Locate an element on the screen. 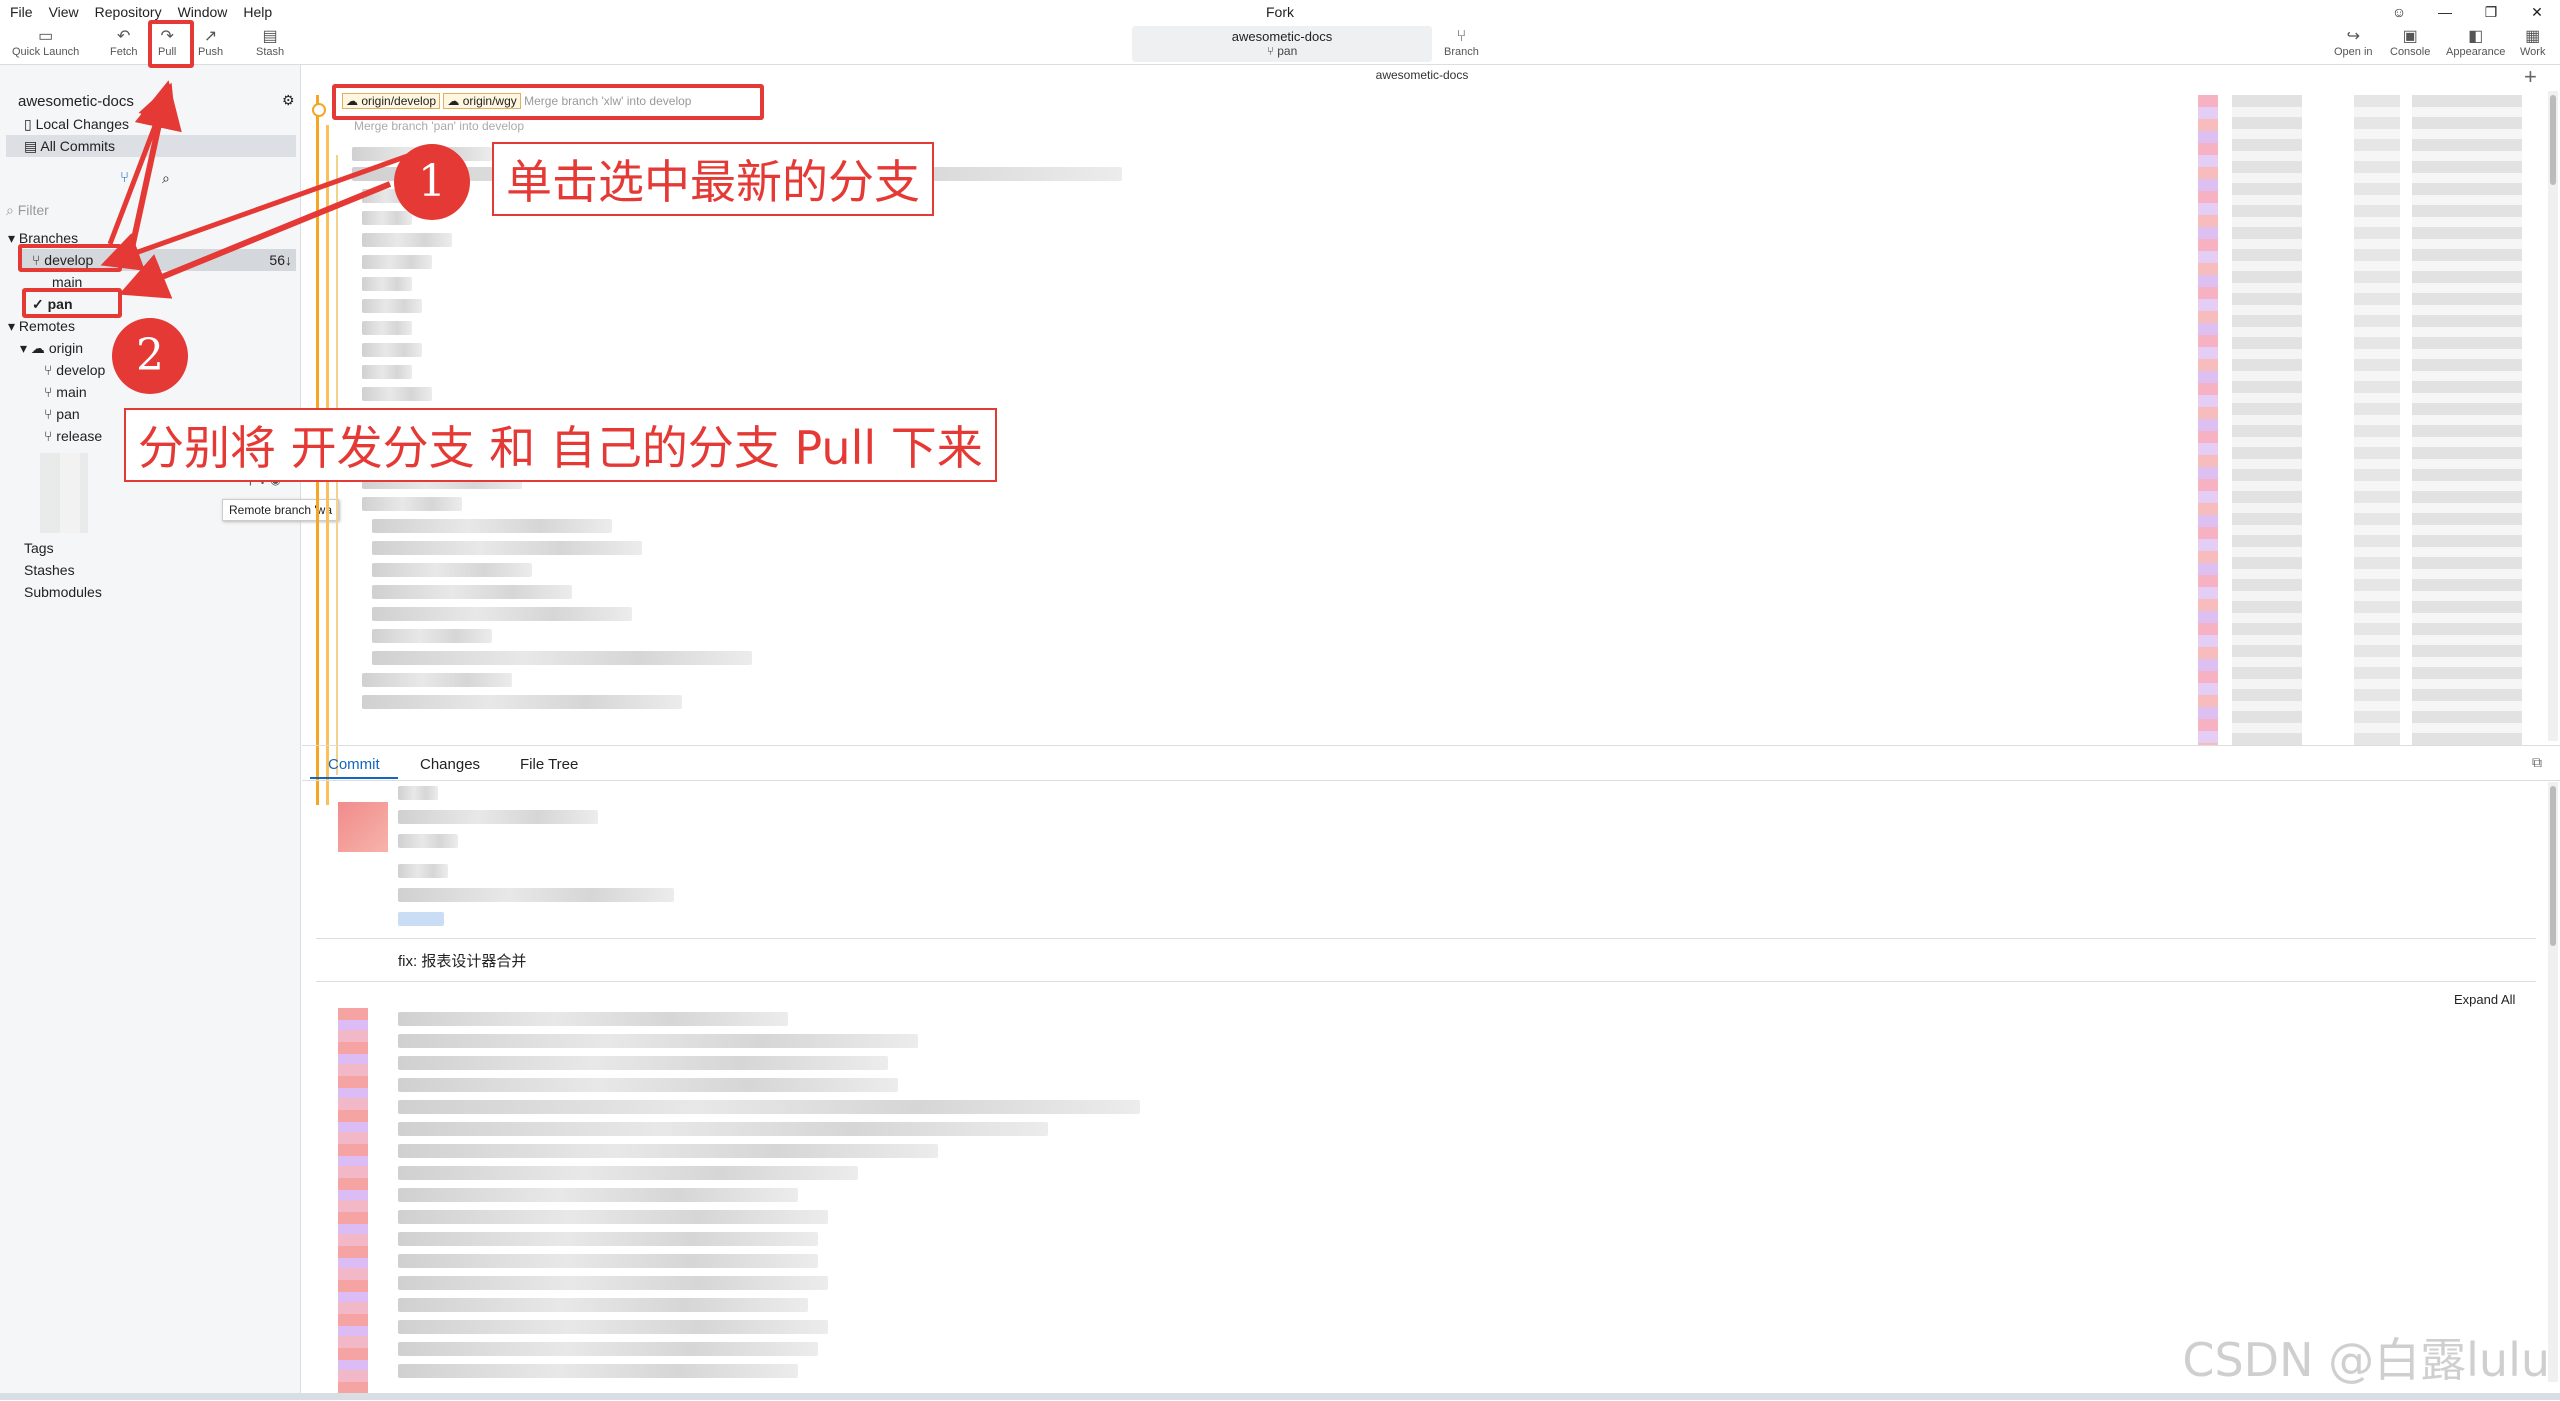 The height and width of the screenshot is (1401, 2560). arrow-to-develop is located at coordinates (265, 208).